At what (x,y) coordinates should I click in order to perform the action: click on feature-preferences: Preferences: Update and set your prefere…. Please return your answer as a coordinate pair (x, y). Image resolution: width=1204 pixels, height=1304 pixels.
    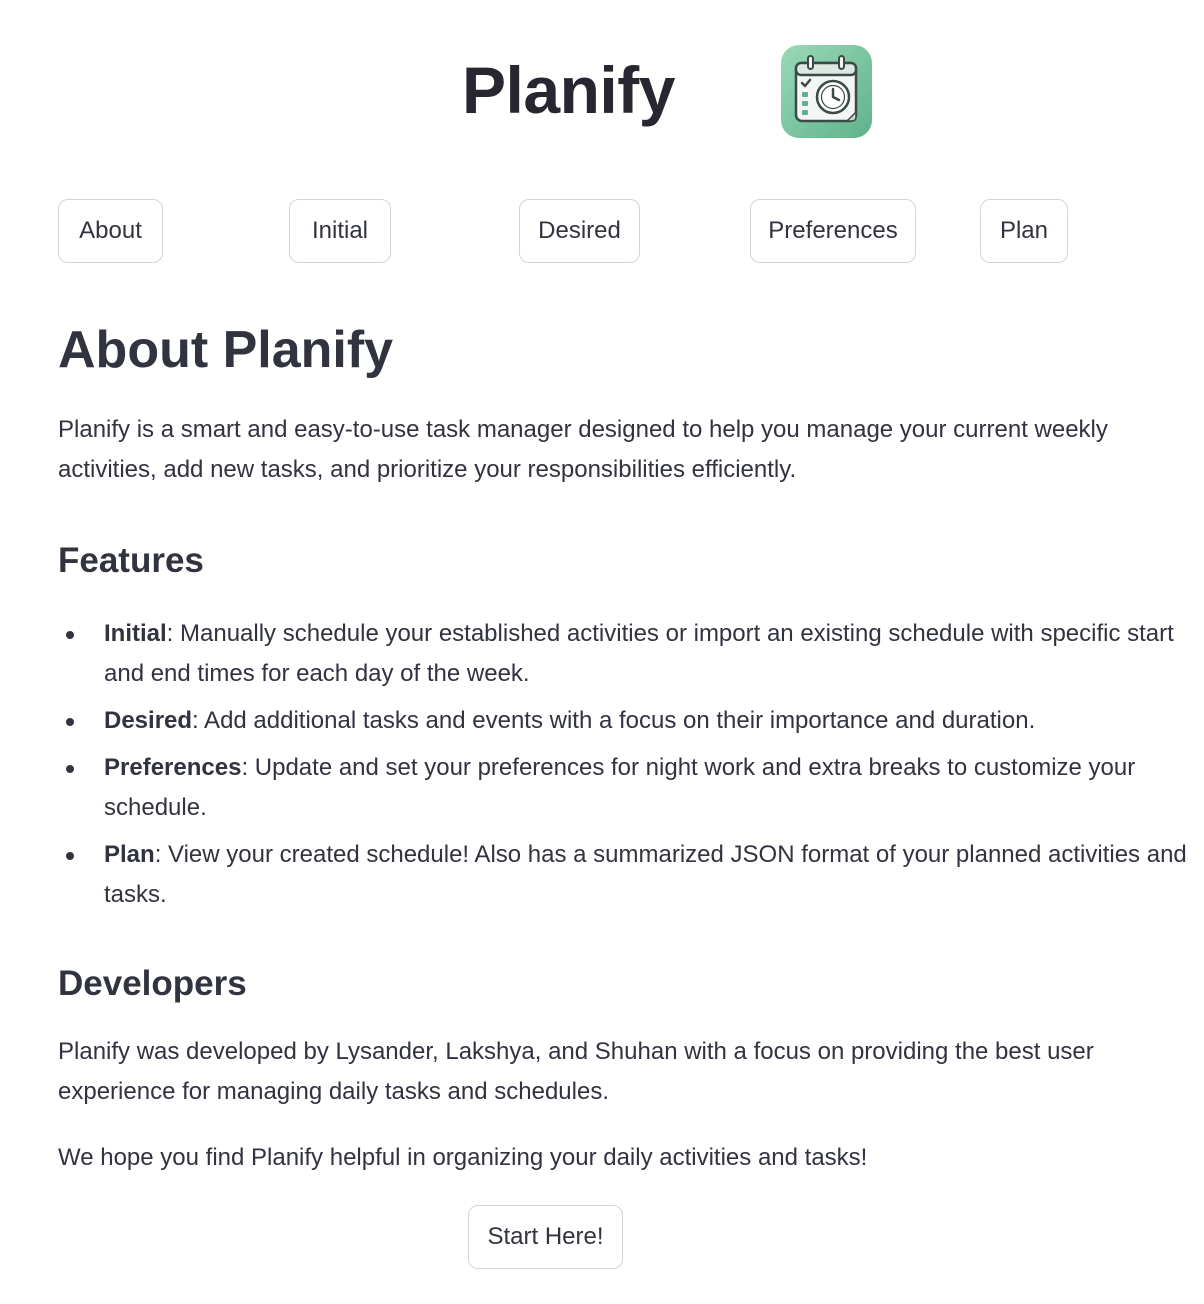
    Looking at the image, I should click on (623, 788).